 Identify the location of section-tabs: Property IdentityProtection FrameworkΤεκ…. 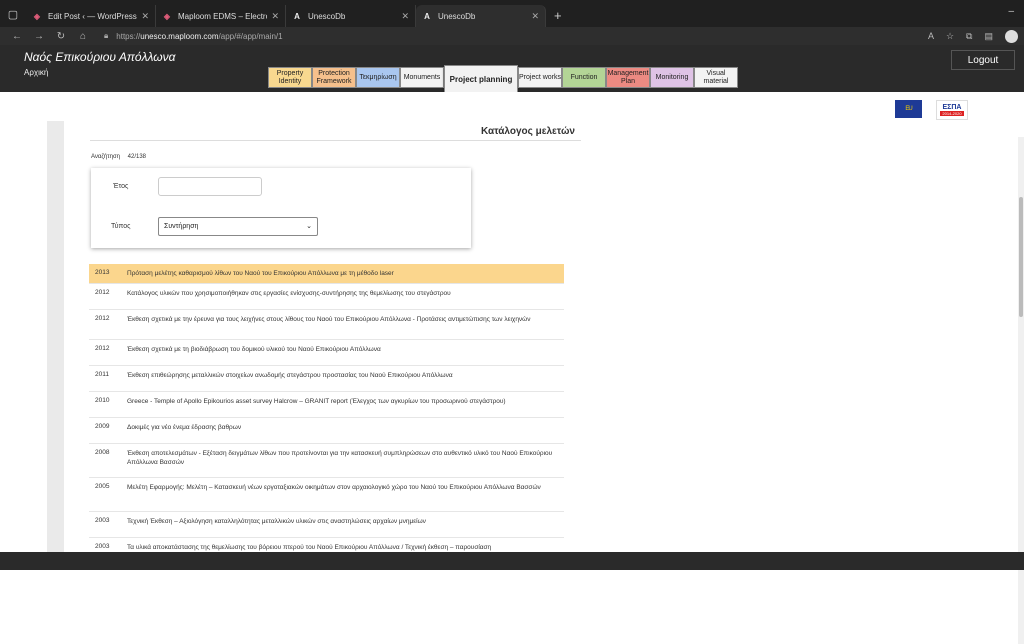
(503, 80).